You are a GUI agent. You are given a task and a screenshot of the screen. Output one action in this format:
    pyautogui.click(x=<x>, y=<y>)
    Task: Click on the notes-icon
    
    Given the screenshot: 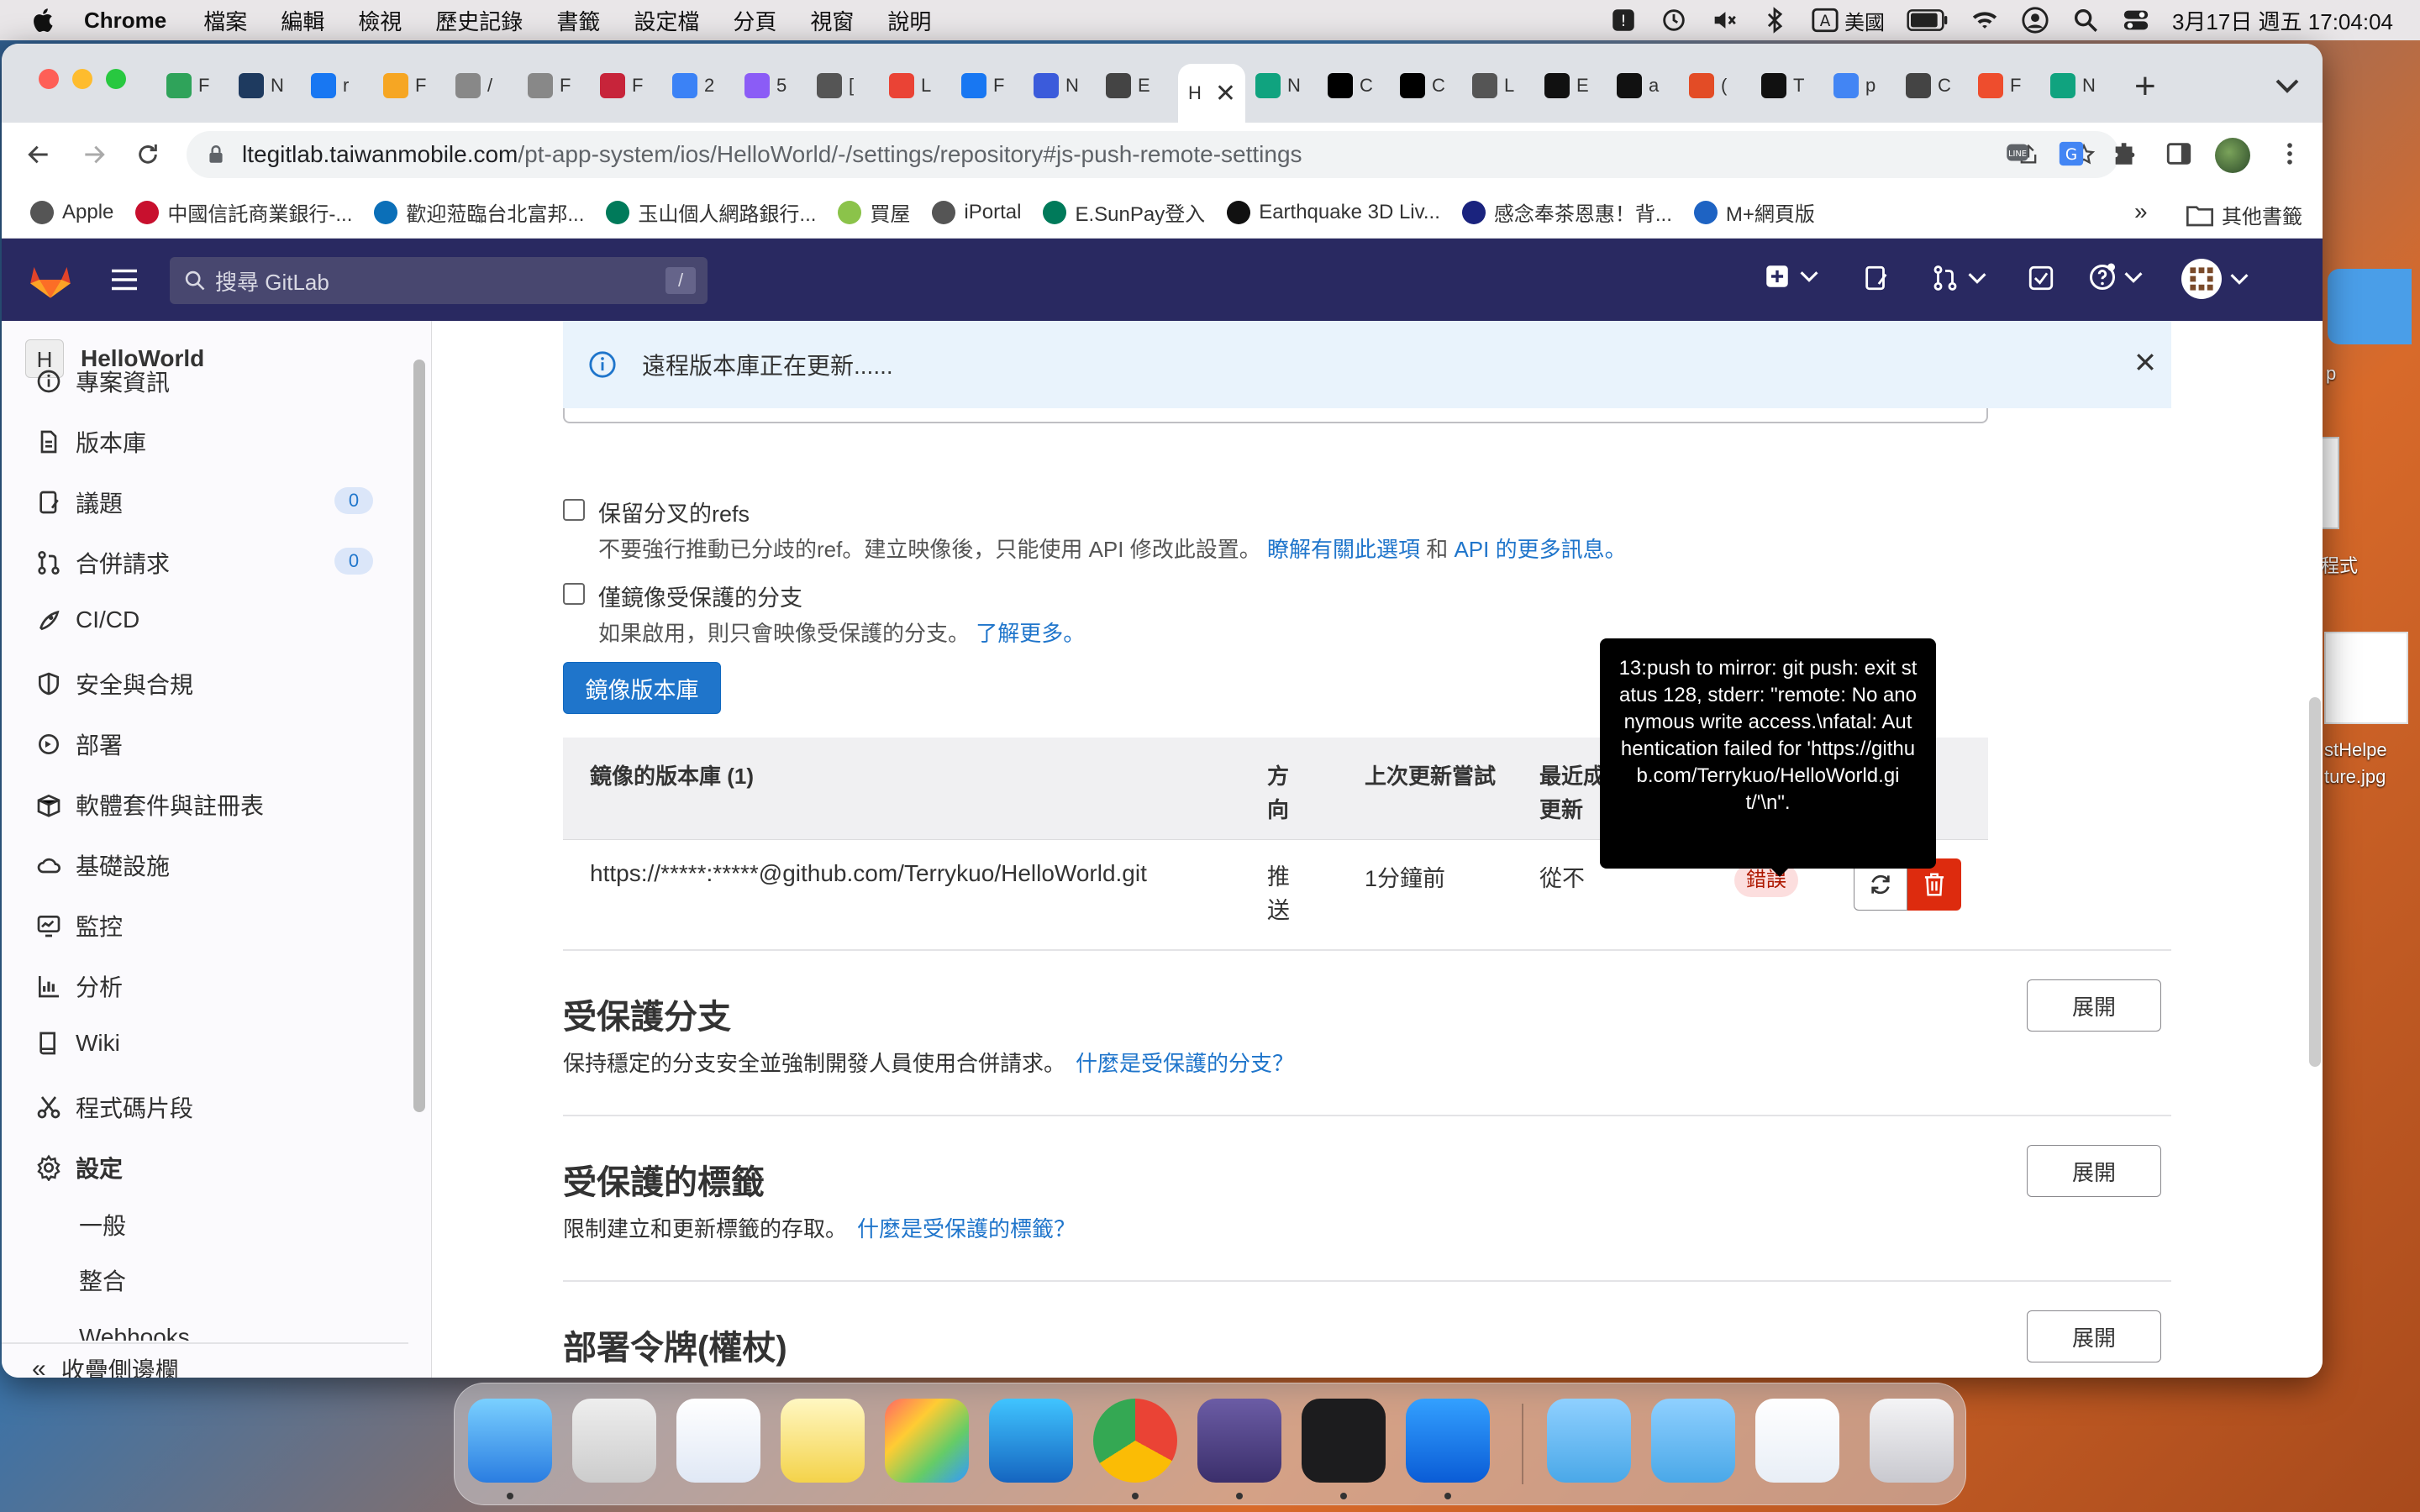 What is the action you would take?
    pyautogui.click(x=823, y=1441)
    